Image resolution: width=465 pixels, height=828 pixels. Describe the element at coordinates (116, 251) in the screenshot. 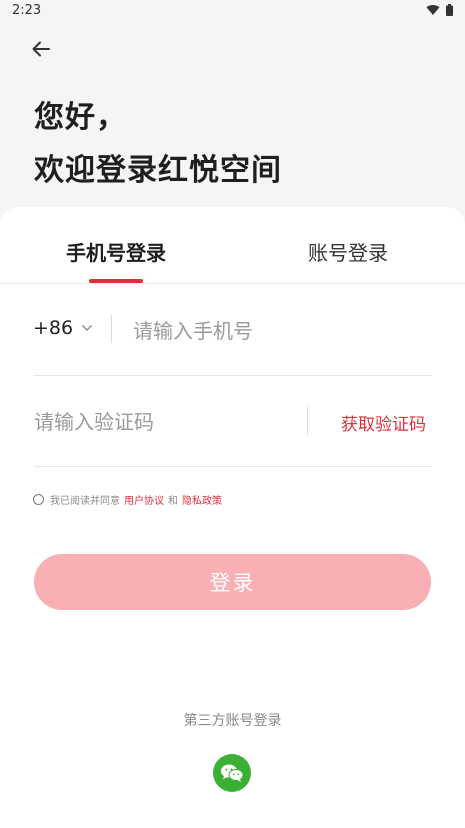

I see `tab-phone-login: 手机号登录` at that location.